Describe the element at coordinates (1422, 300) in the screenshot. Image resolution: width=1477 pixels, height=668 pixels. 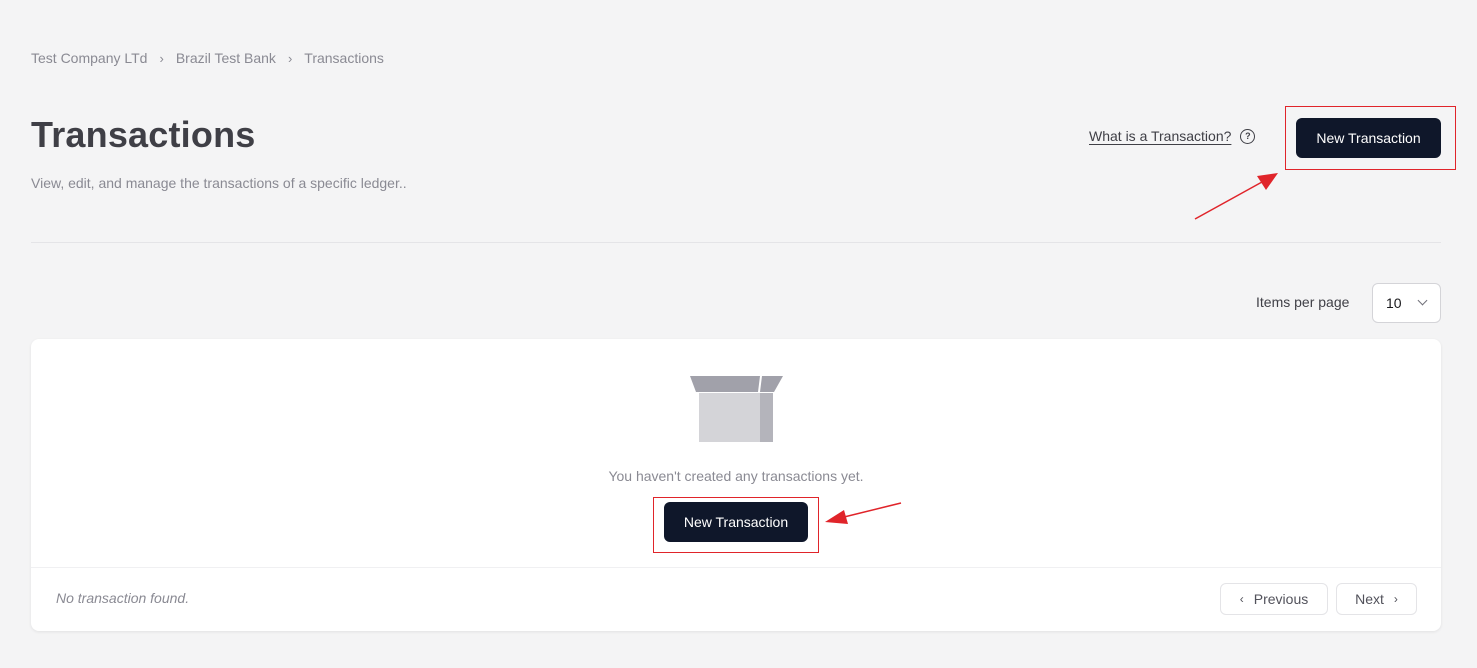
I see `chevron-down-icon` at that location.